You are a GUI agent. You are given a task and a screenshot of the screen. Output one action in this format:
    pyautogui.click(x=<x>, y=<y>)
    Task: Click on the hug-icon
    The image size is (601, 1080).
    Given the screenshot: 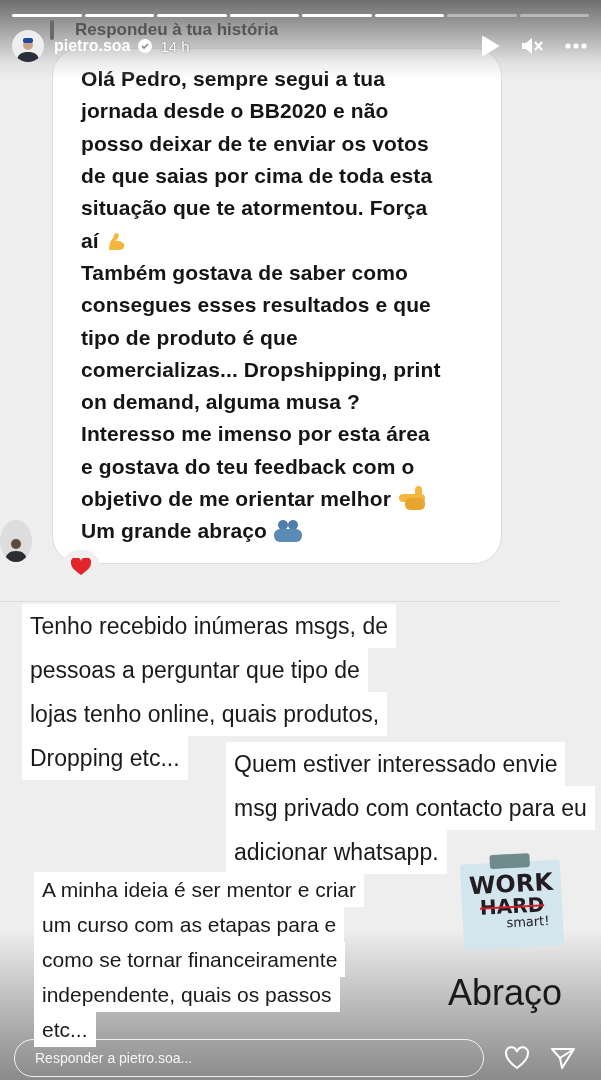 What is the action you would take?
    pyautogui.click(x=288, y=531)
    